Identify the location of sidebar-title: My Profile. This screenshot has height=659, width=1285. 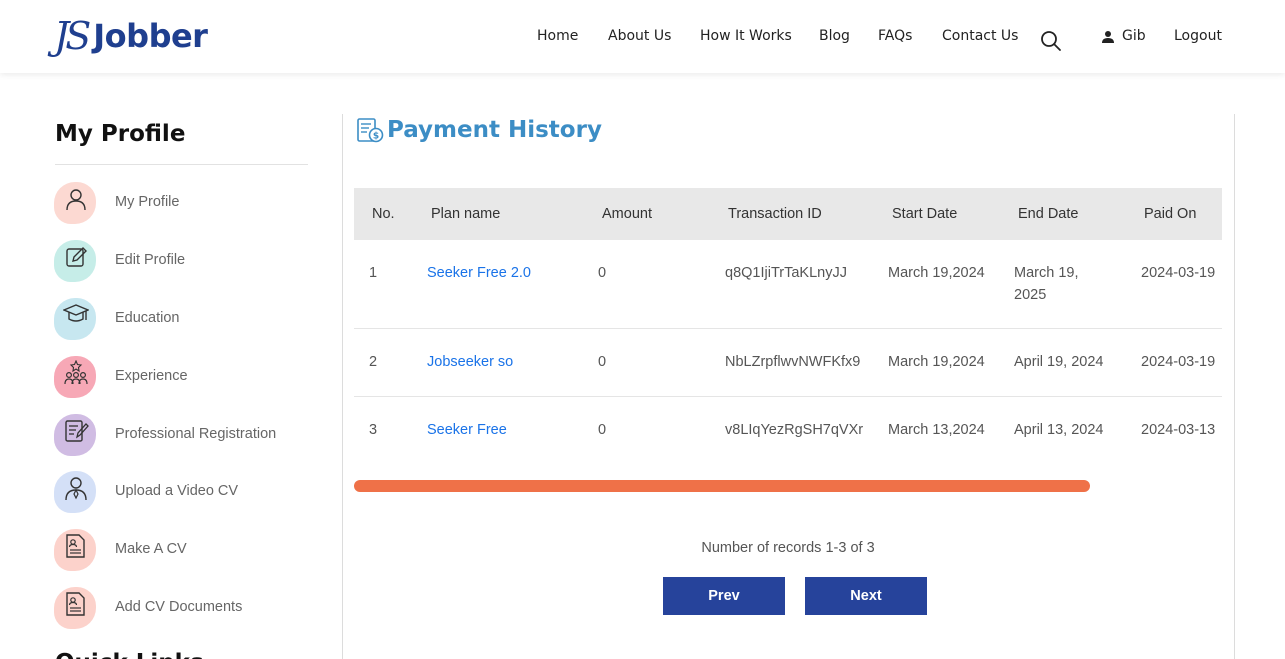
(120, 134).